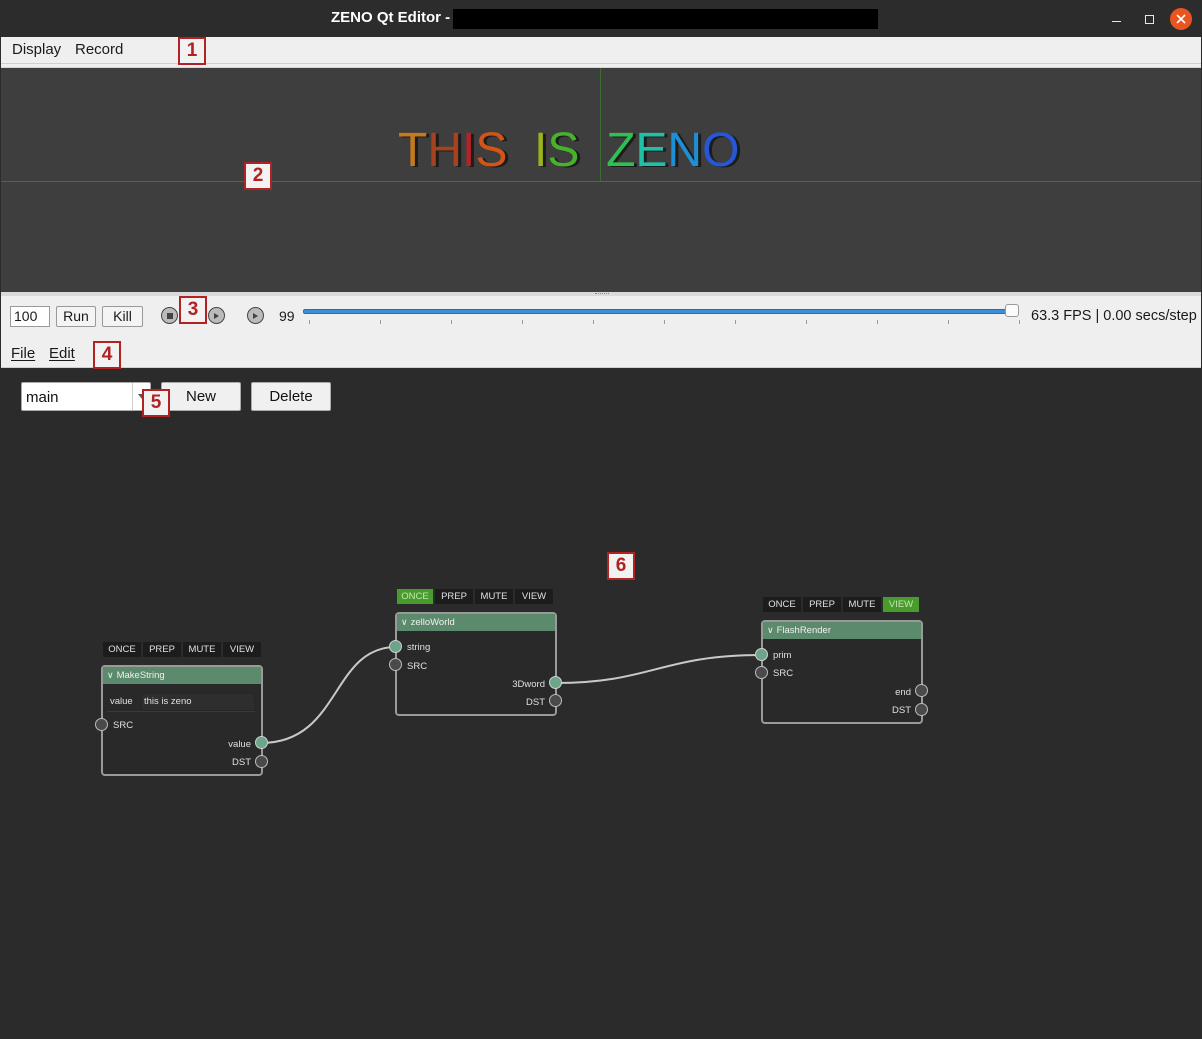 This screenshot has height=1039, width=1202. I want to click on zelloworld-options: ONCE PREP MUTE VIEW, so click(475, 596).